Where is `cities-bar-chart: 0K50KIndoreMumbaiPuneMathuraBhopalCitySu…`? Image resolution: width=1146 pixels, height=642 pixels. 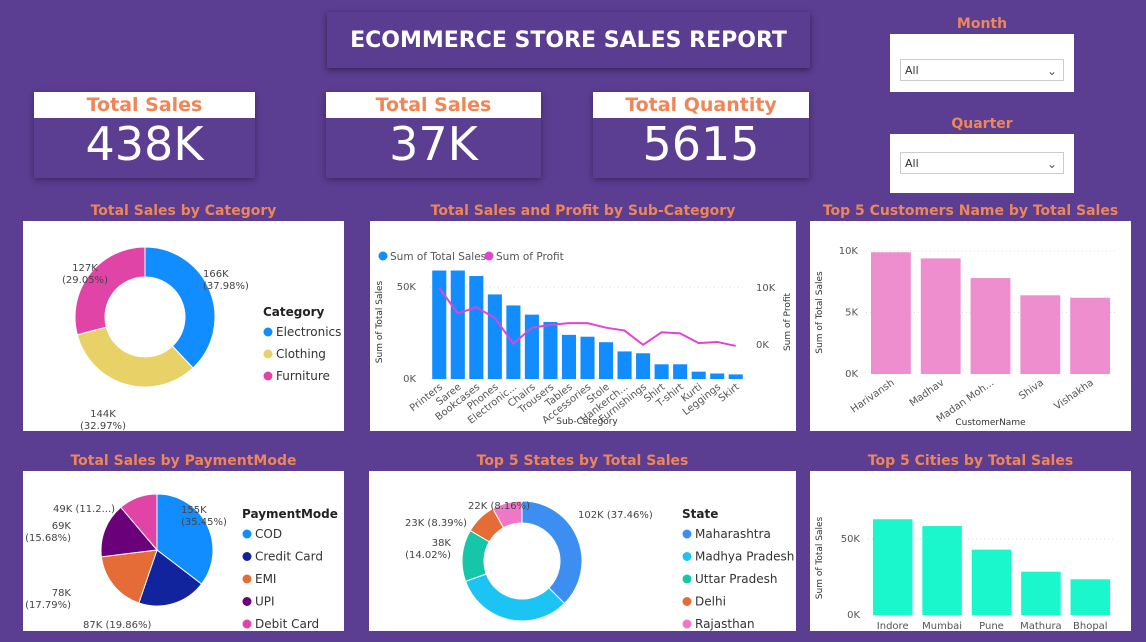
cities-bar-chart: 0K50KIndoreMumbaiPuneMathuraBhopalCitySu… is located at coordinates (965, 579).